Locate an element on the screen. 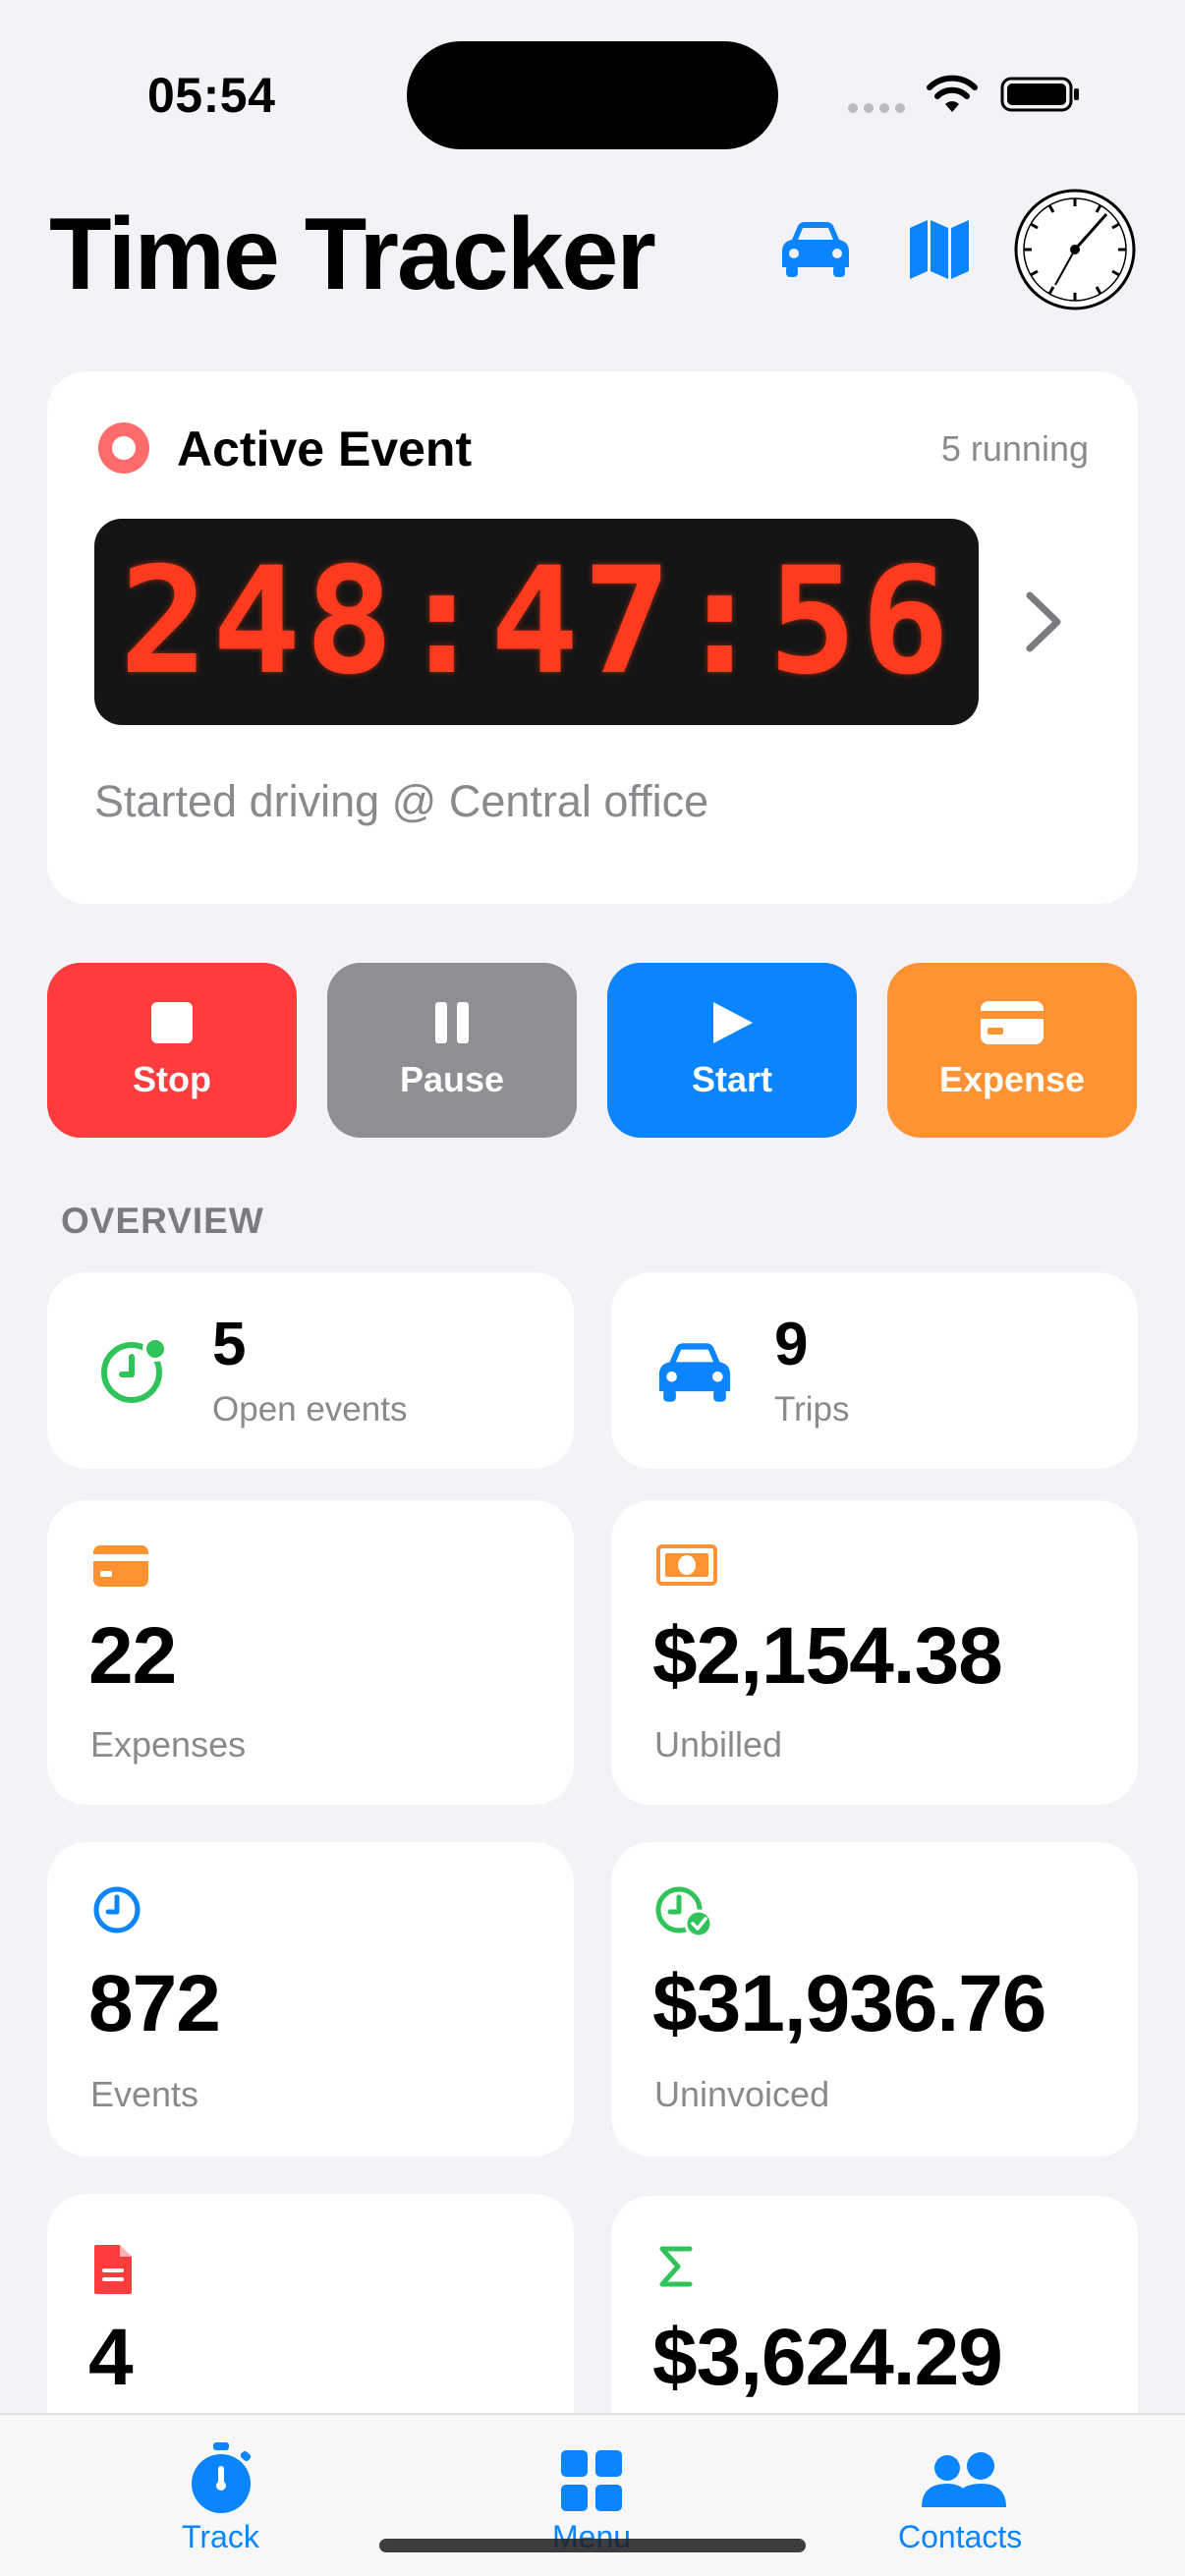 The height and width of the screenshot is (2576, 1185). people-icon is located at coordinates (964, 2479).